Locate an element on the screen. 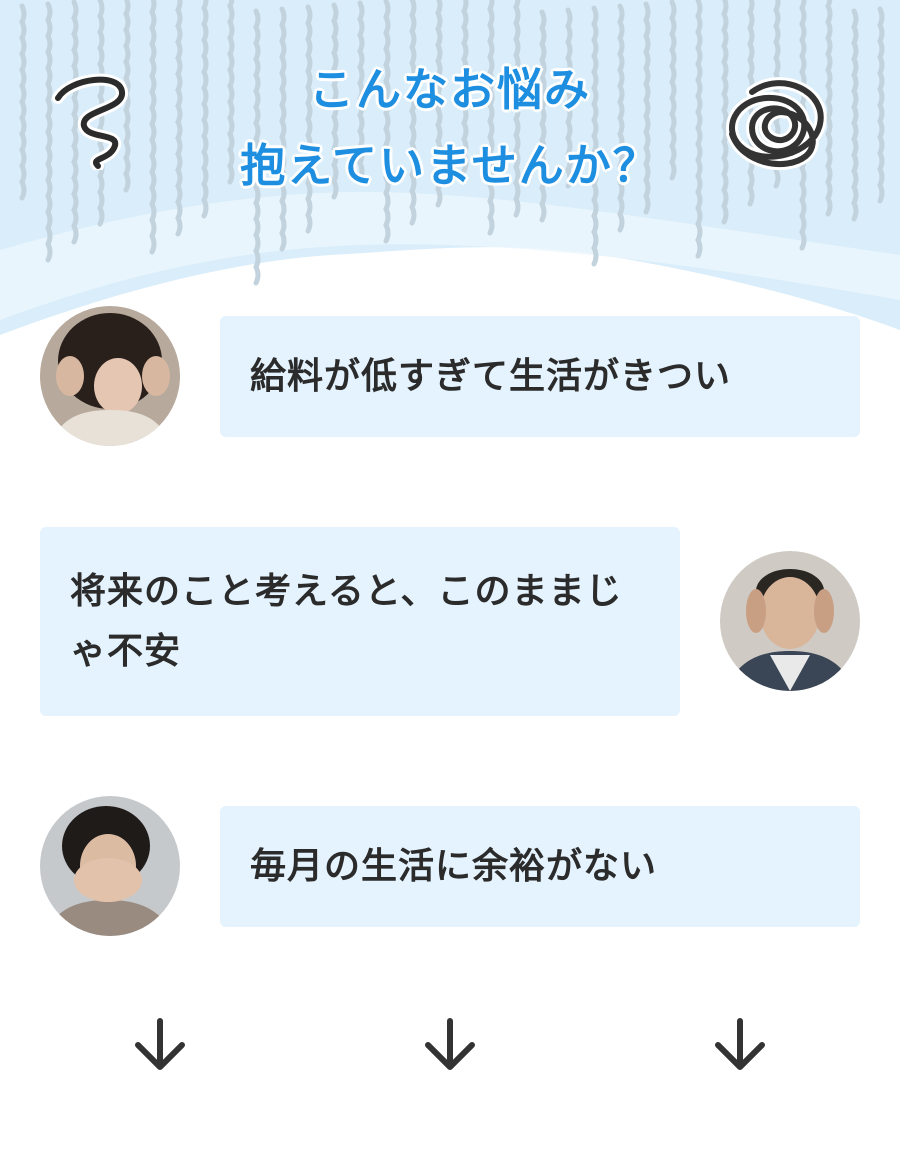  stressed-man-photo is located at coordinates (790, 621).